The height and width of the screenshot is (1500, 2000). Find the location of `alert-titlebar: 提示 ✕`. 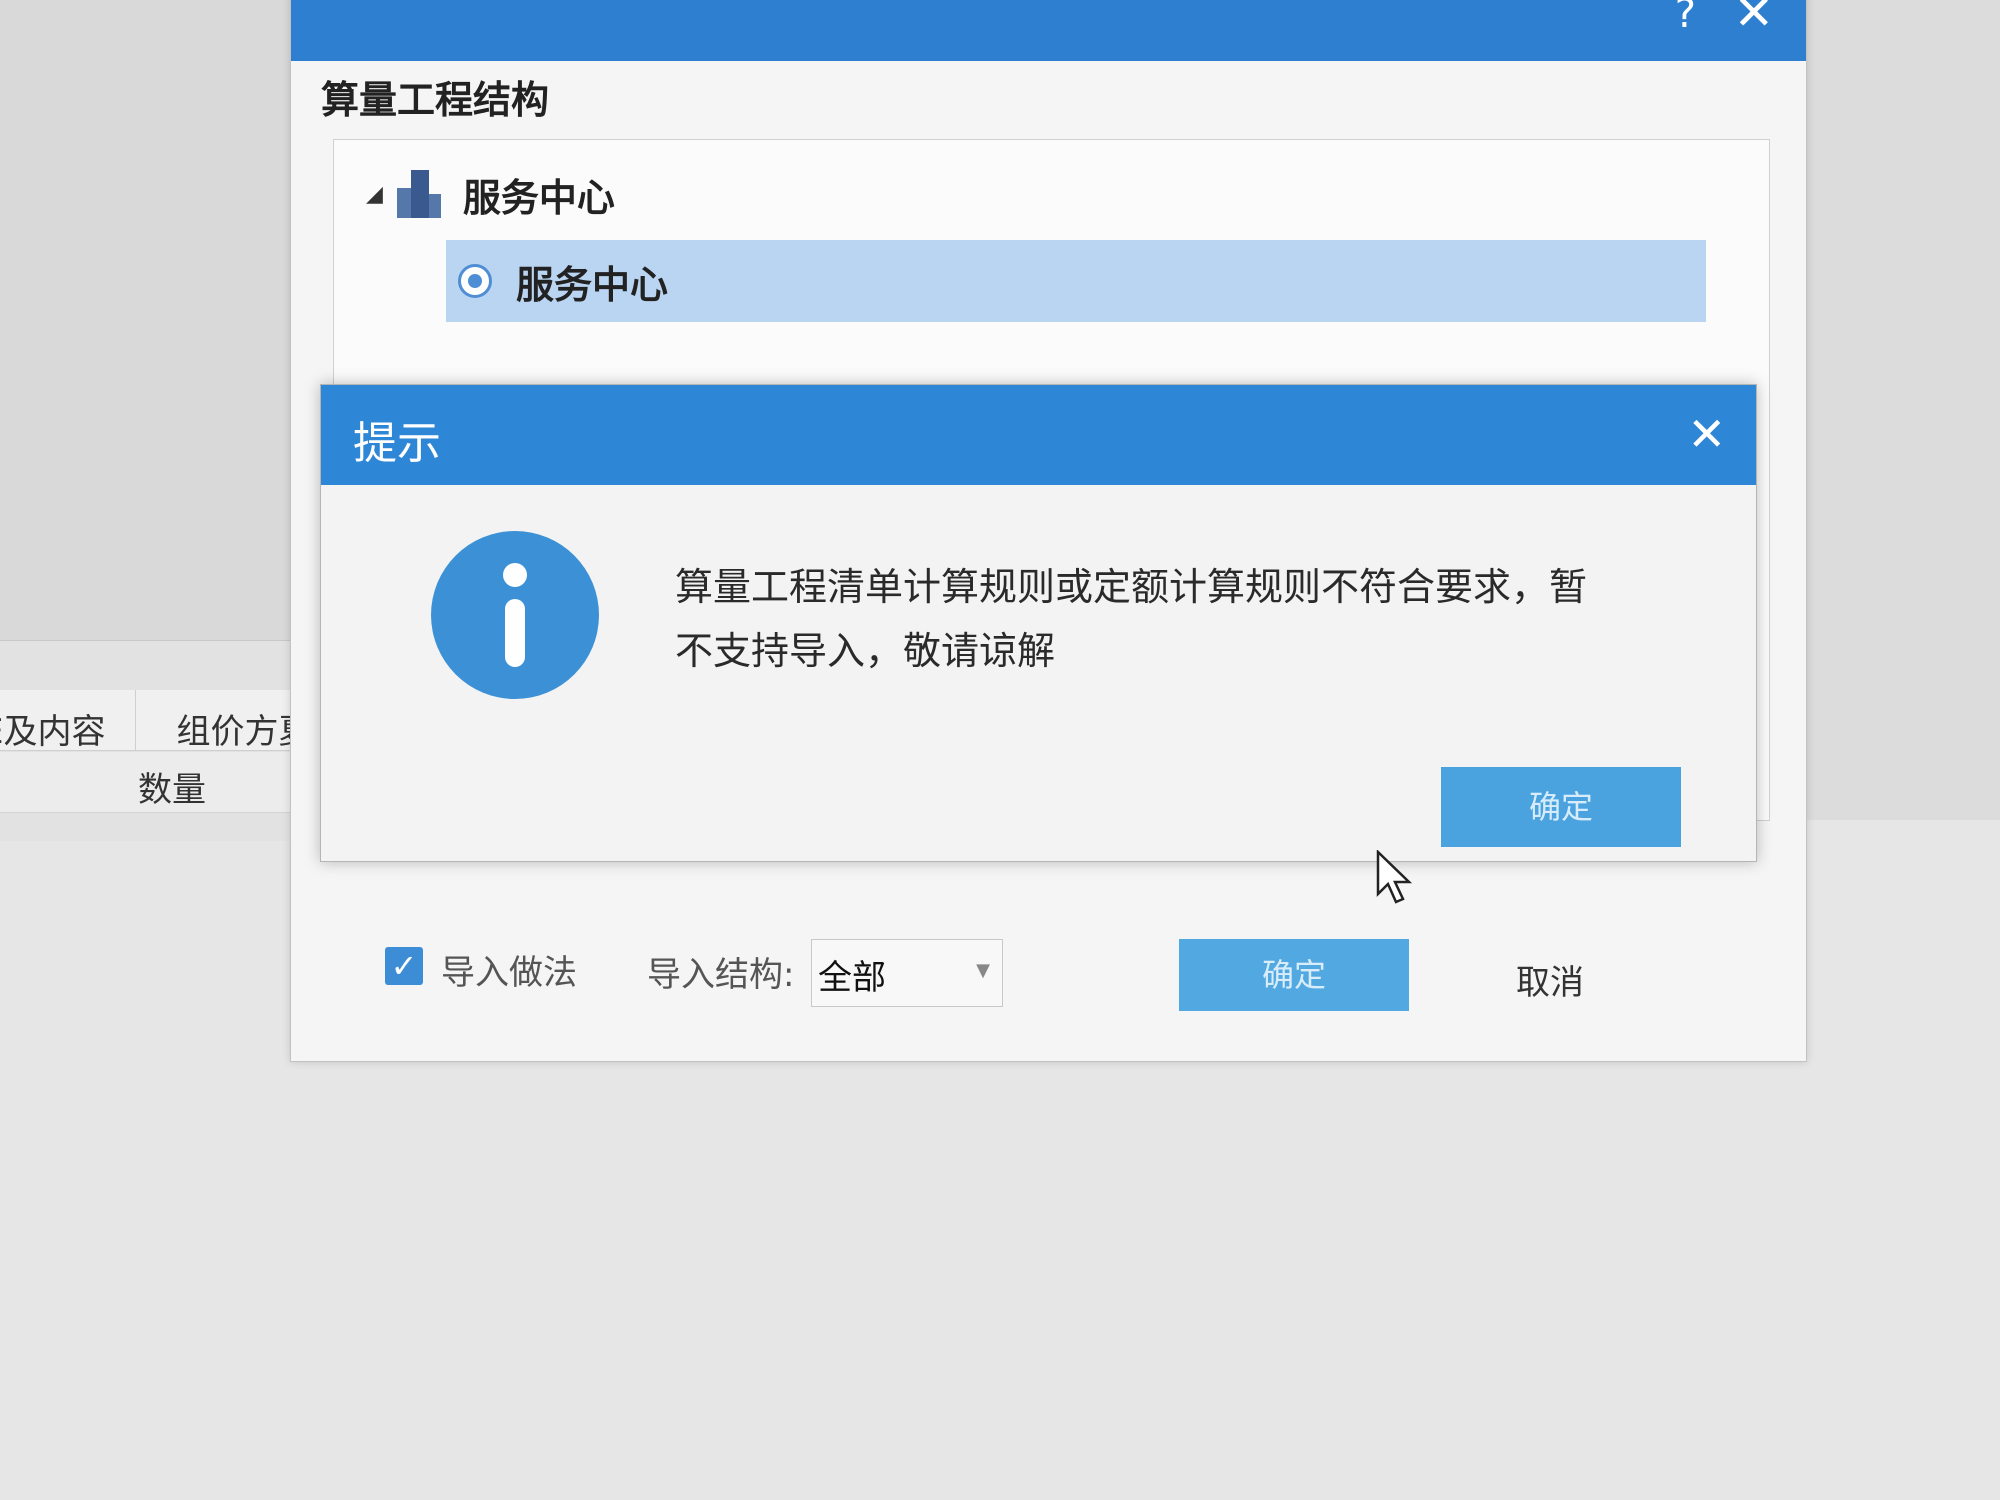

alert-titlebar: 提示 ✕ is located at coordinates (1038, 435).